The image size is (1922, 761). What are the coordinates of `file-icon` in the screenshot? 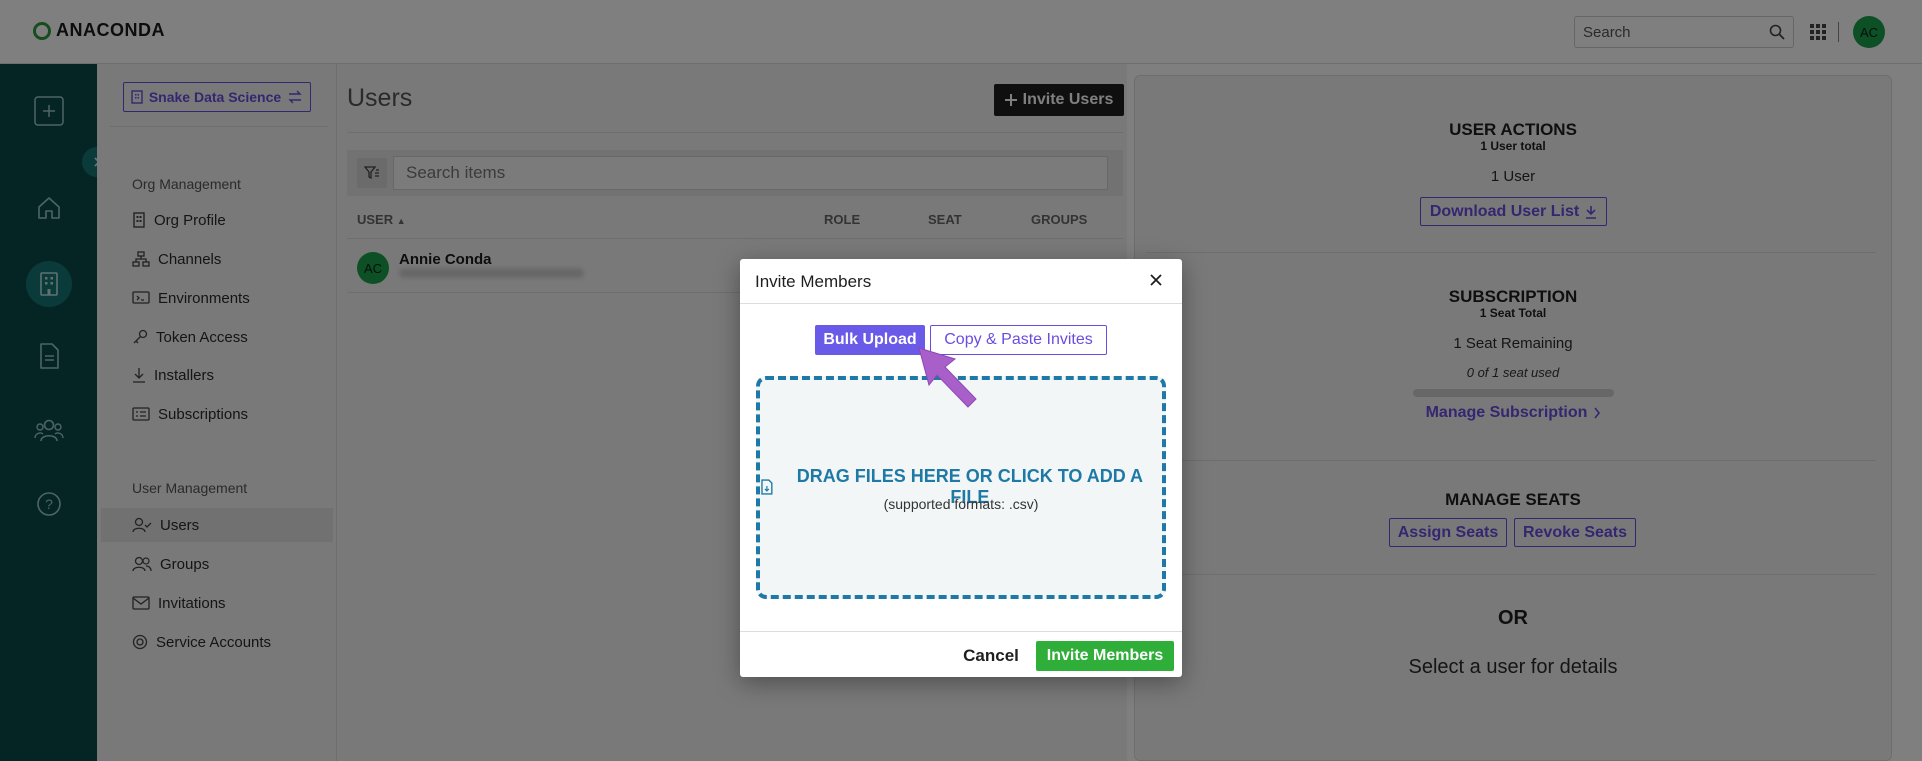 It's located at (767, 487).